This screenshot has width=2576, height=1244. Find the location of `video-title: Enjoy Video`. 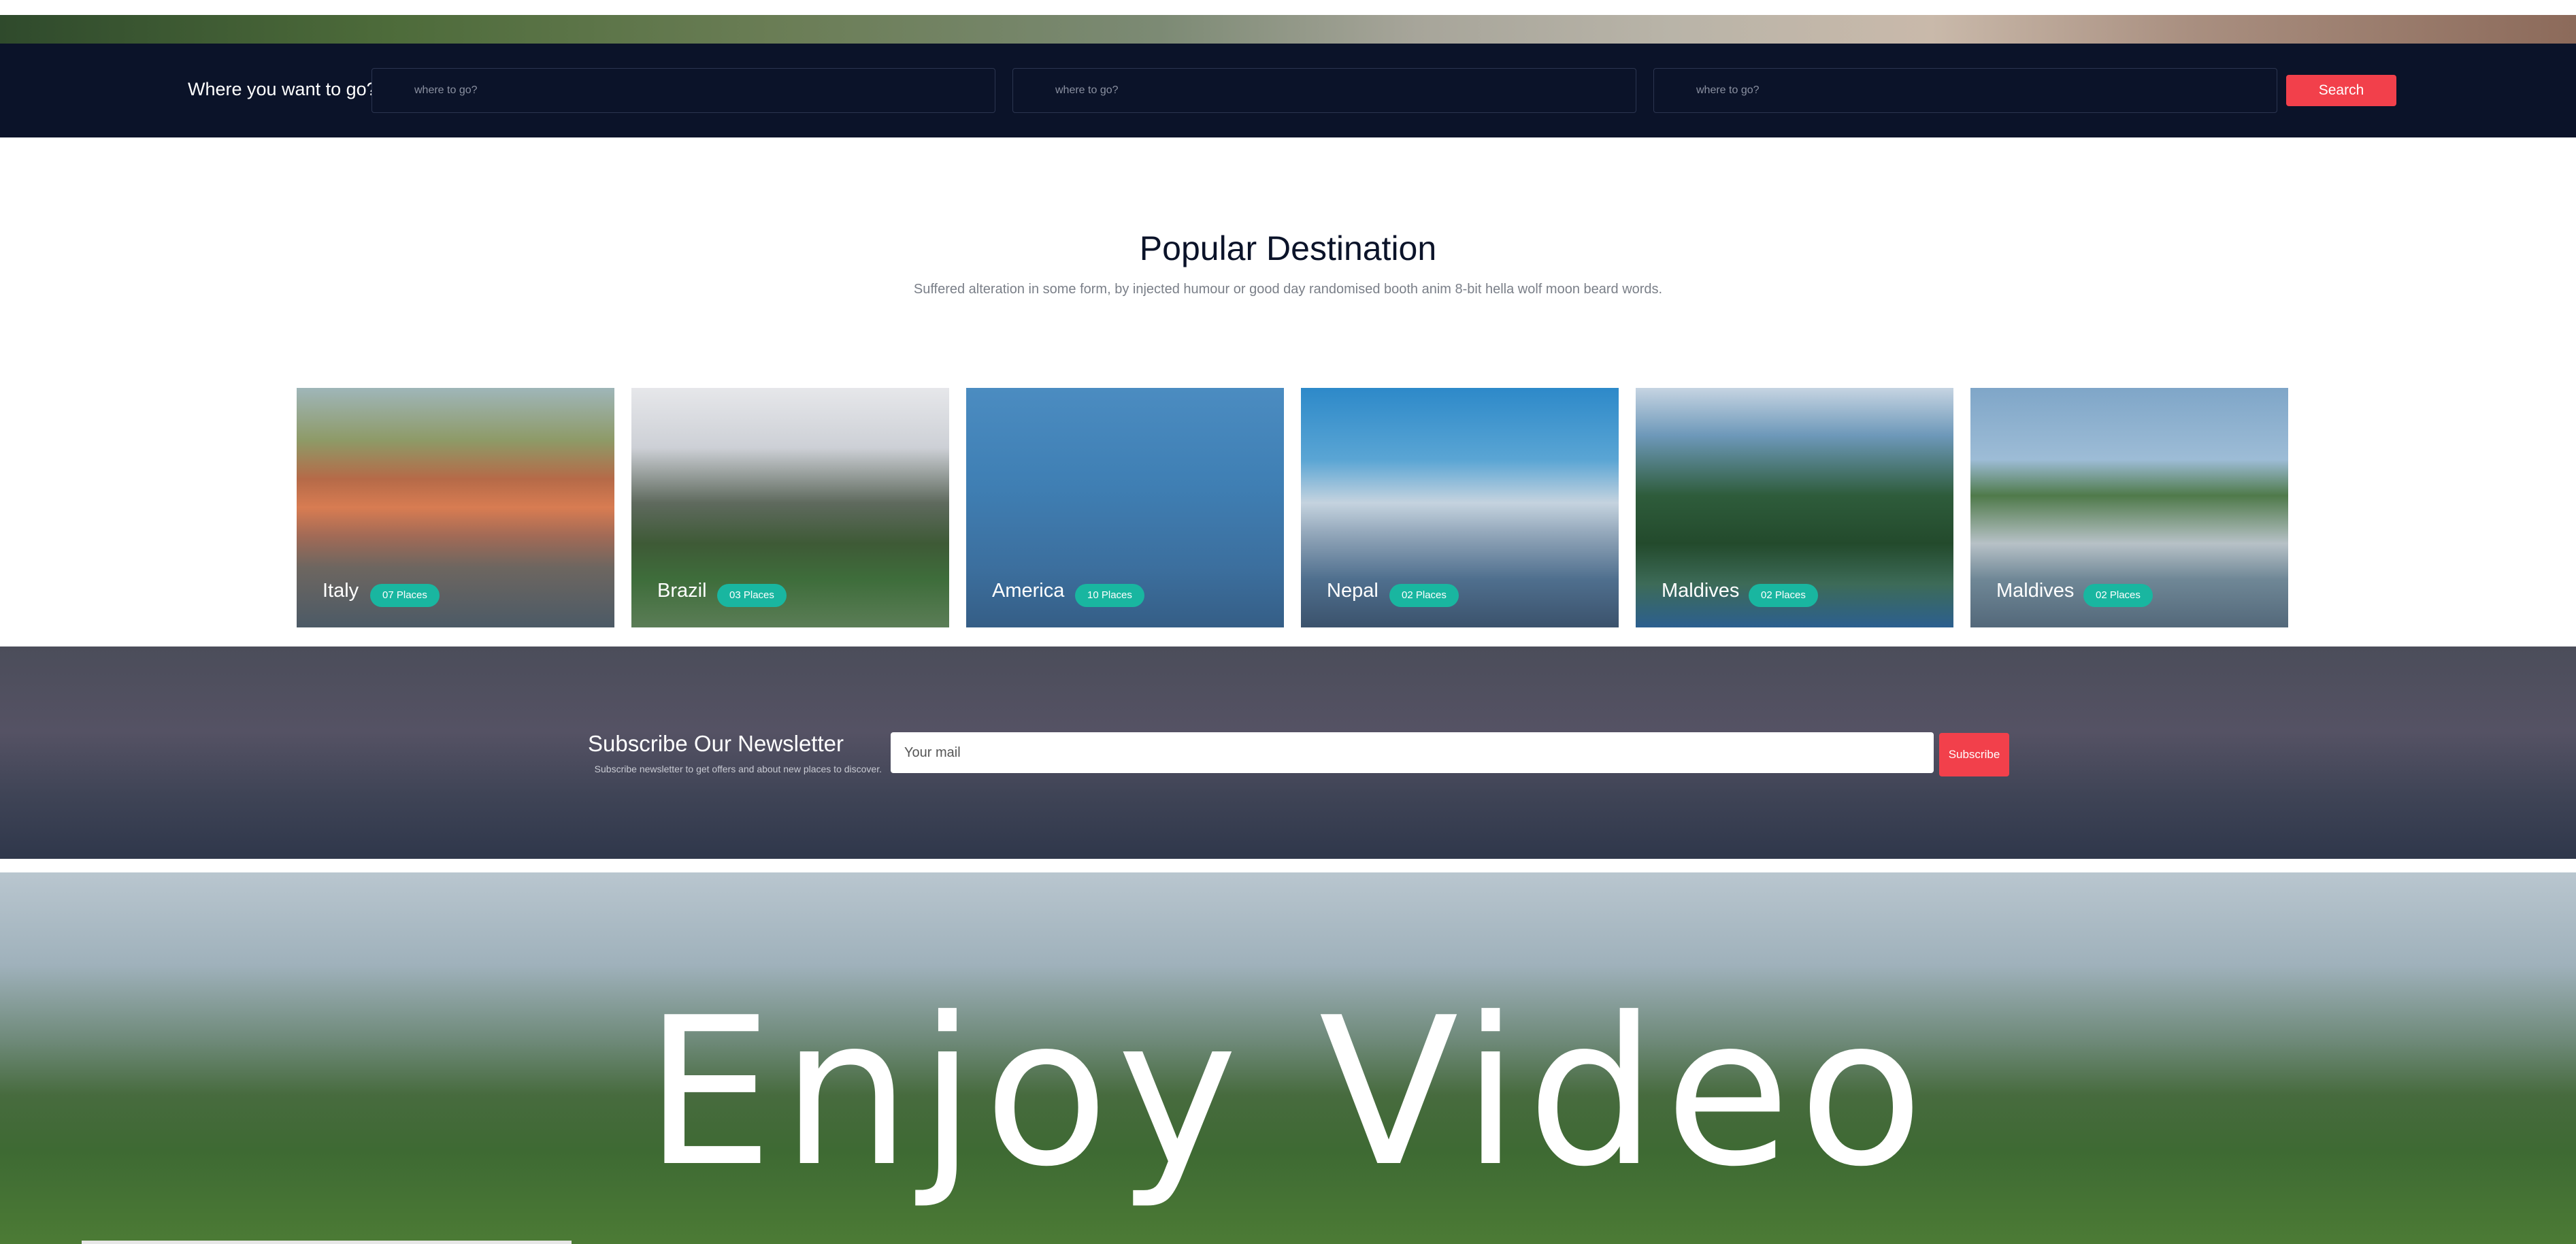

video-title: Enjoy Video is located at coordinates (1288, 1092).